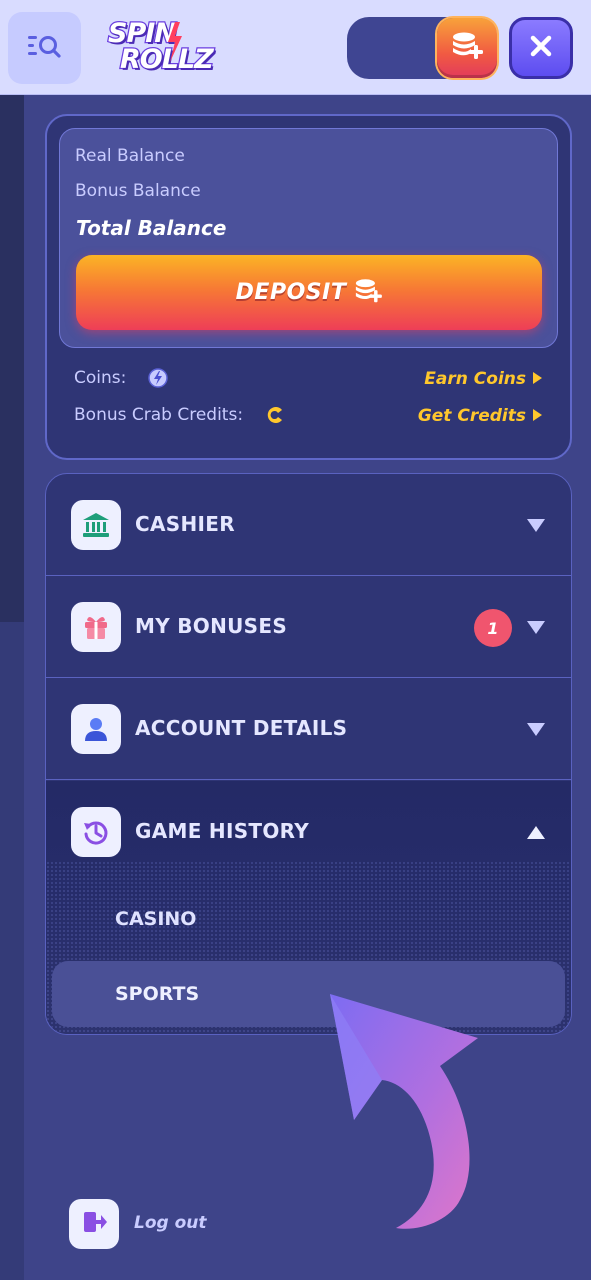  I want to click on search-button, so click(44, 48).